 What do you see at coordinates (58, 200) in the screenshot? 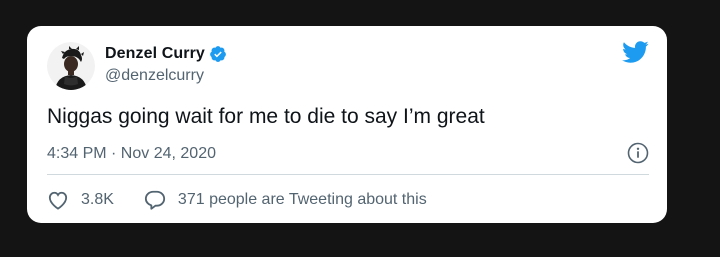
I see `heart-icon` at bounding box center [58, 200].